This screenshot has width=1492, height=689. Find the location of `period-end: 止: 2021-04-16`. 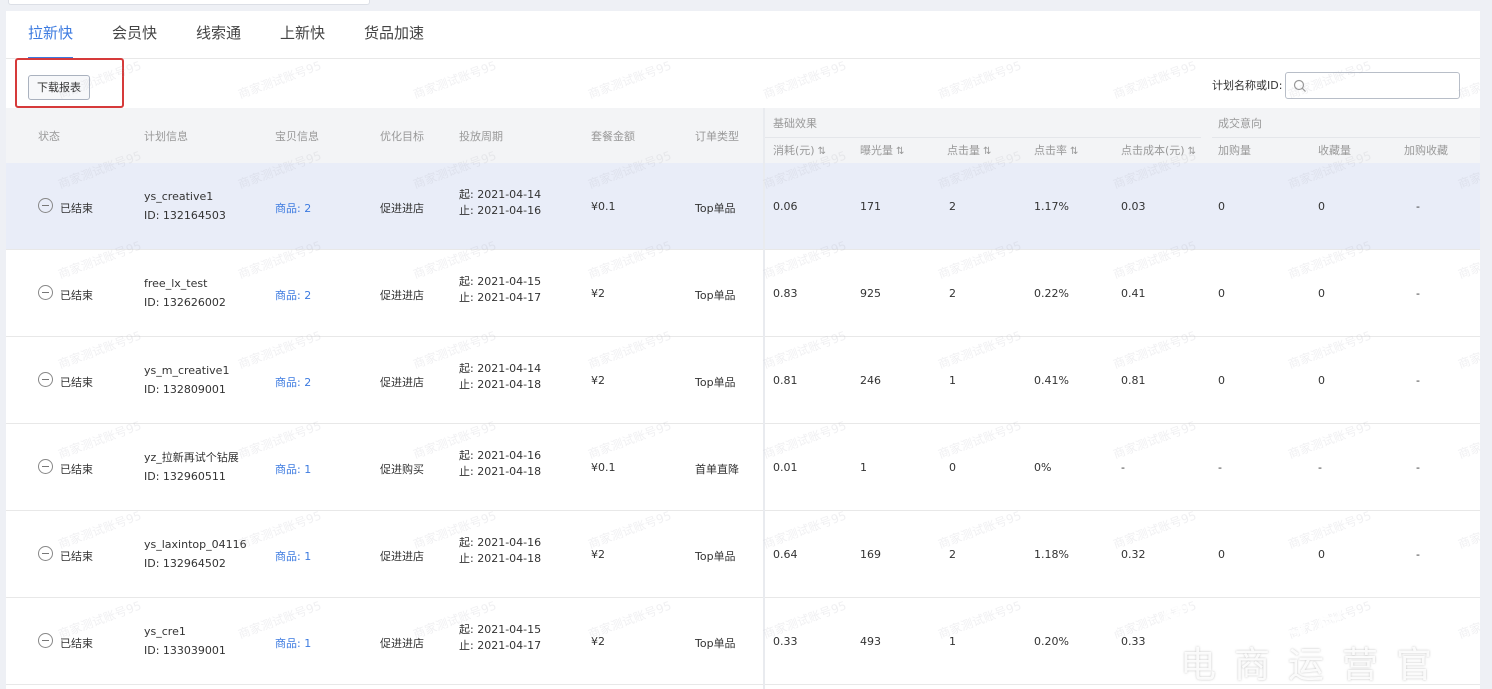

period-end: 止: 2021-04-16 is located at coordinates (500, 210).